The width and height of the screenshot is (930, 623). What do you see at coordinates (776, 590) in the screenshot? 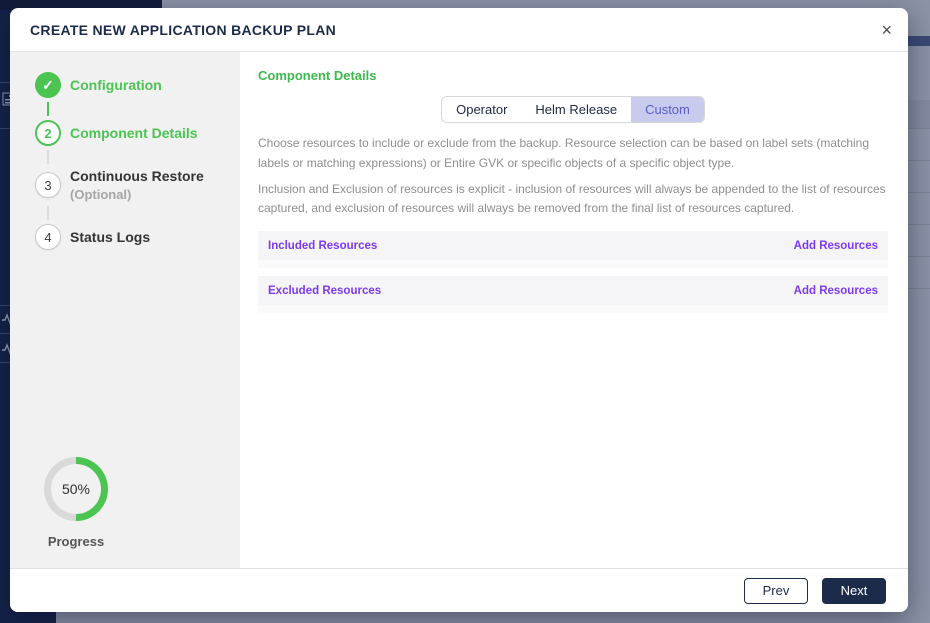
I see `prev-button: Prev` at bounding box center [776, 590].